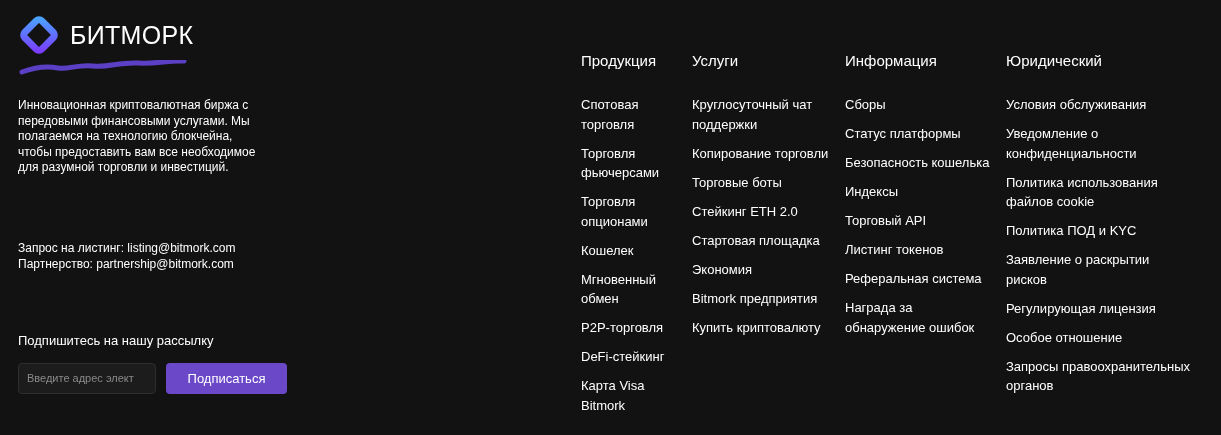 This screenshot has height=435, width=1221. Describe the element at coordinates (631, 211) in the screenshot. I see `footer-link: Торговля опционами` at that location.